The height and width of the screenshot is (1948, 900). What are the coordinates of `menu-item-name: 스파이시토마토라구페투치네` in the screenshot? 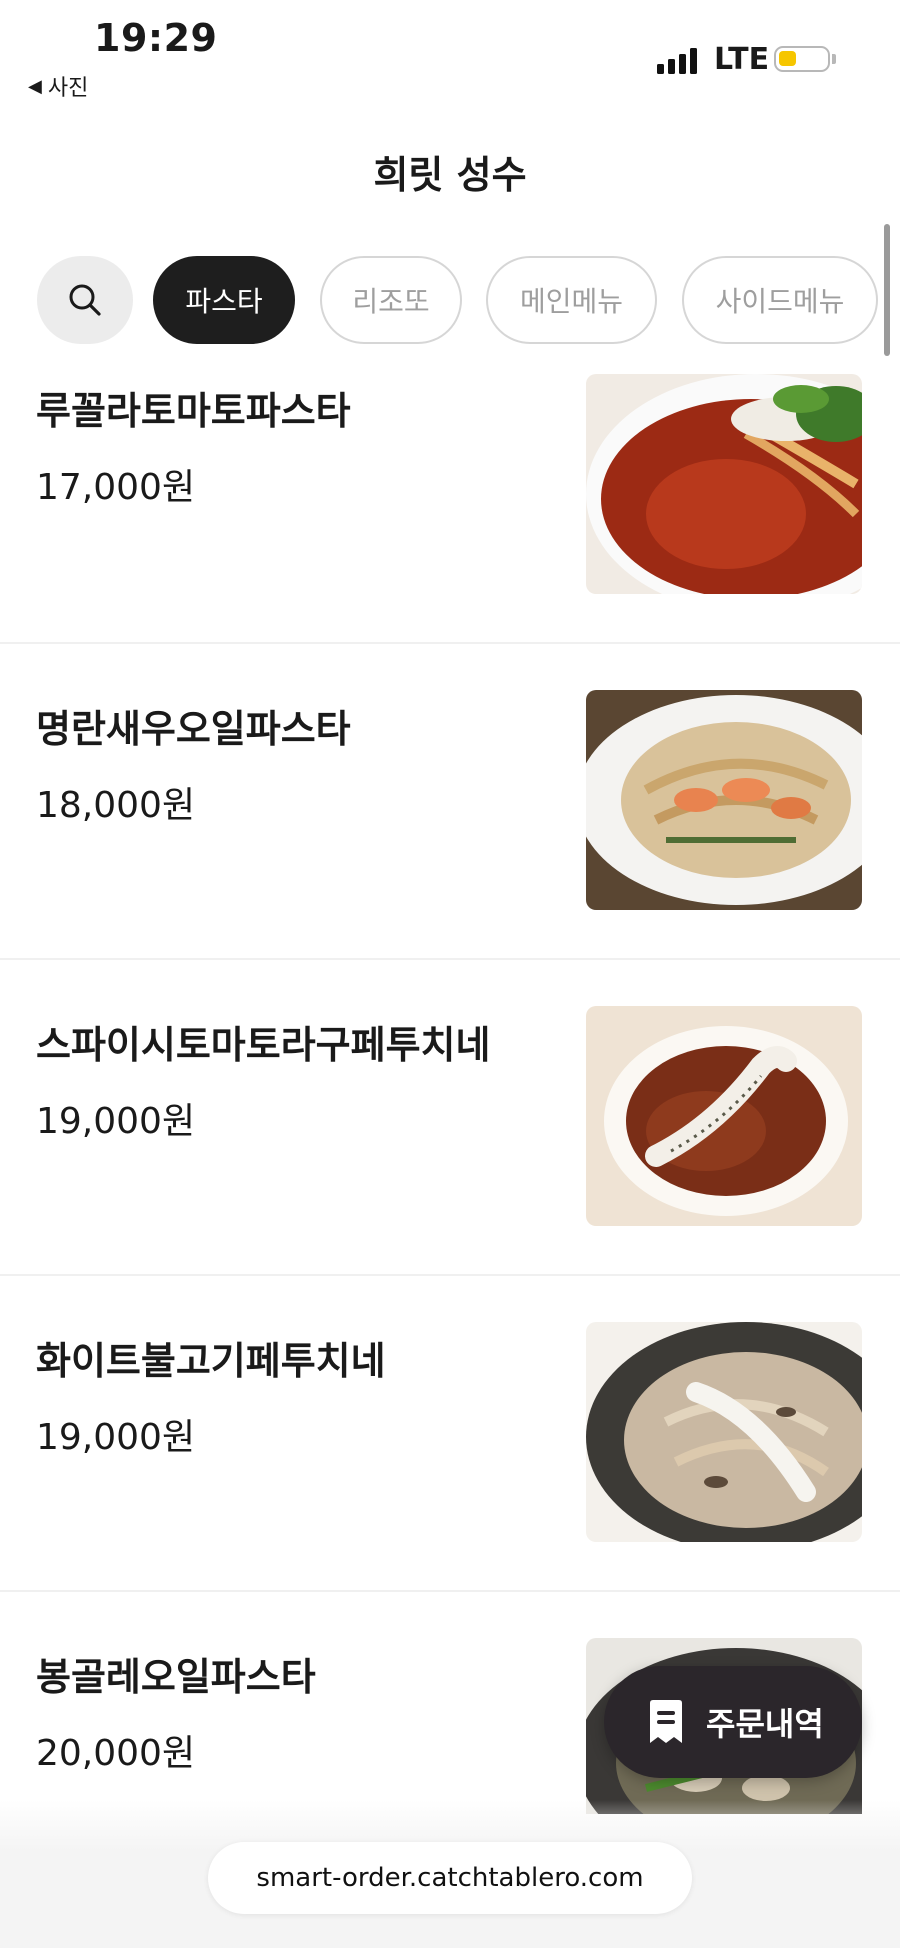 It's located at (263, 1045).